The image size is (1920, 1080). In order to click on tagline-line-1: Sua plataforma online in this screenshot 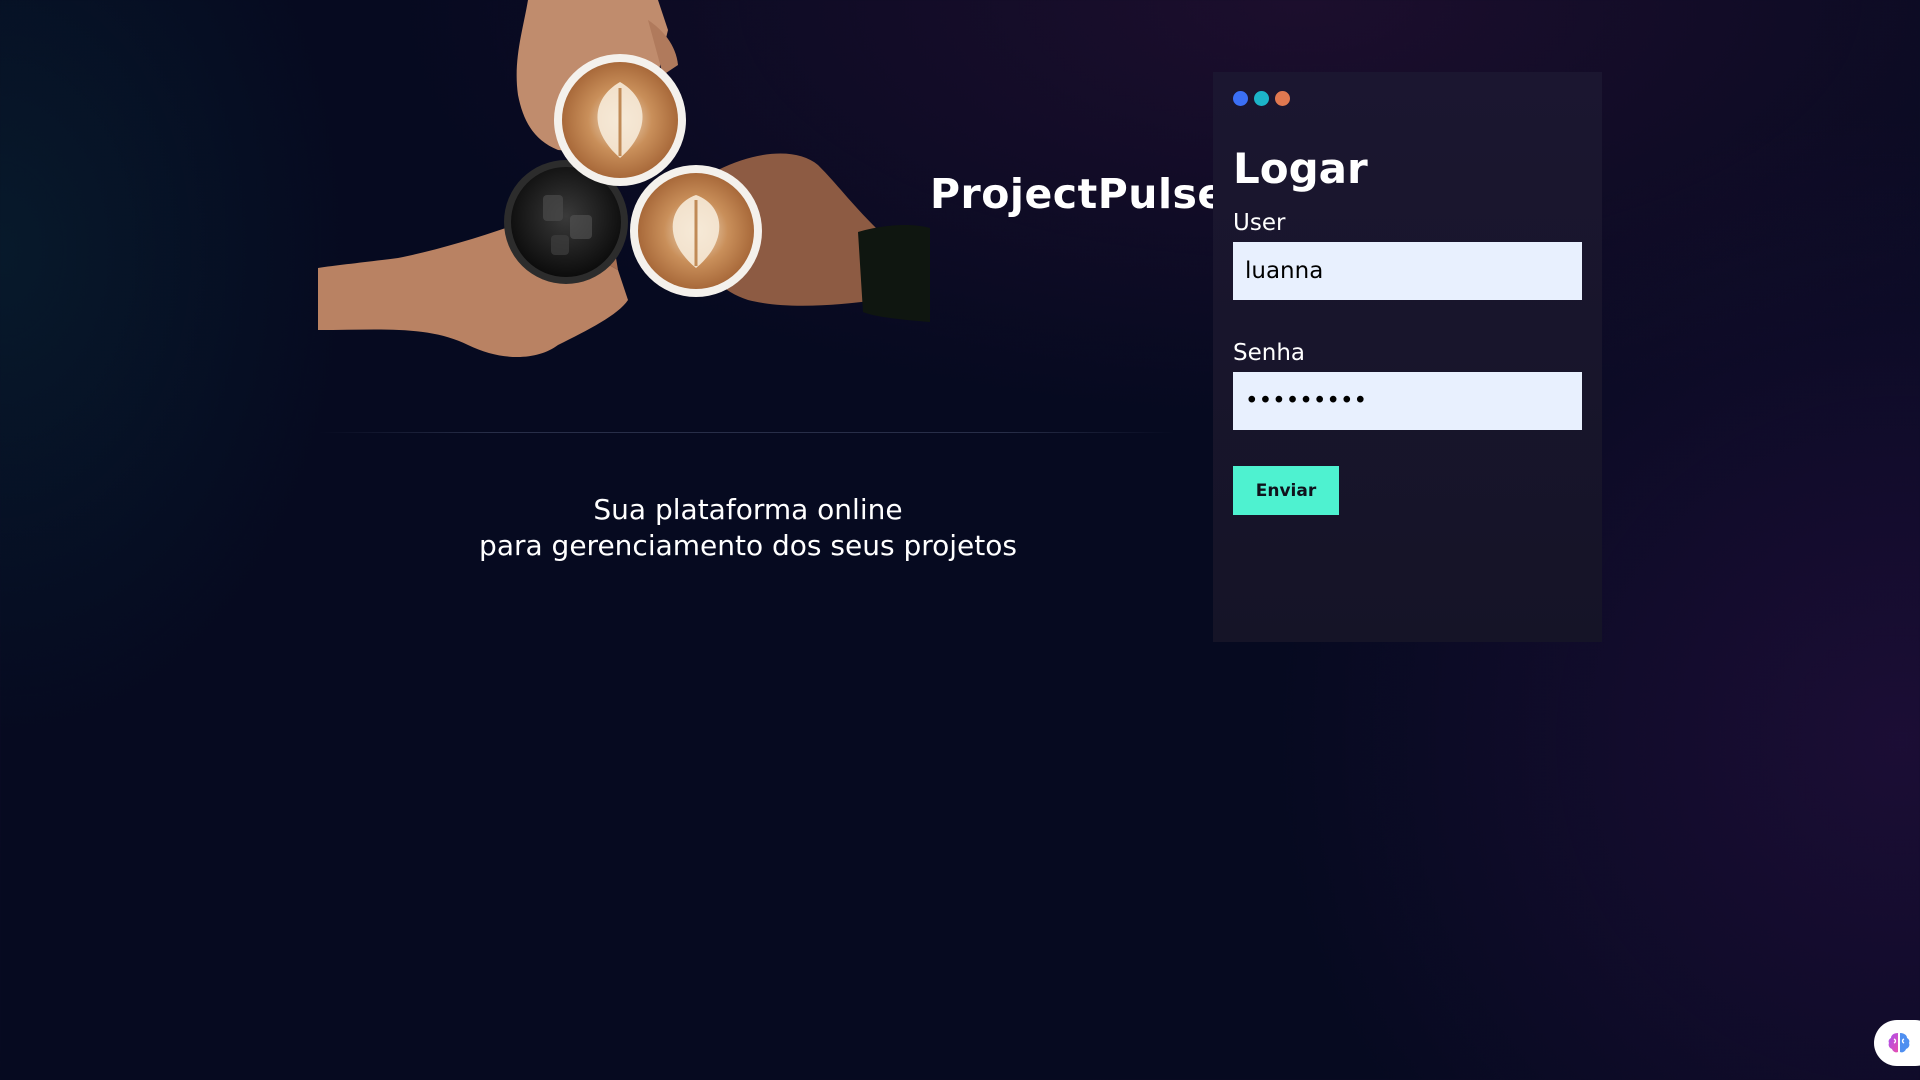, I will do `click(748, 509)`.